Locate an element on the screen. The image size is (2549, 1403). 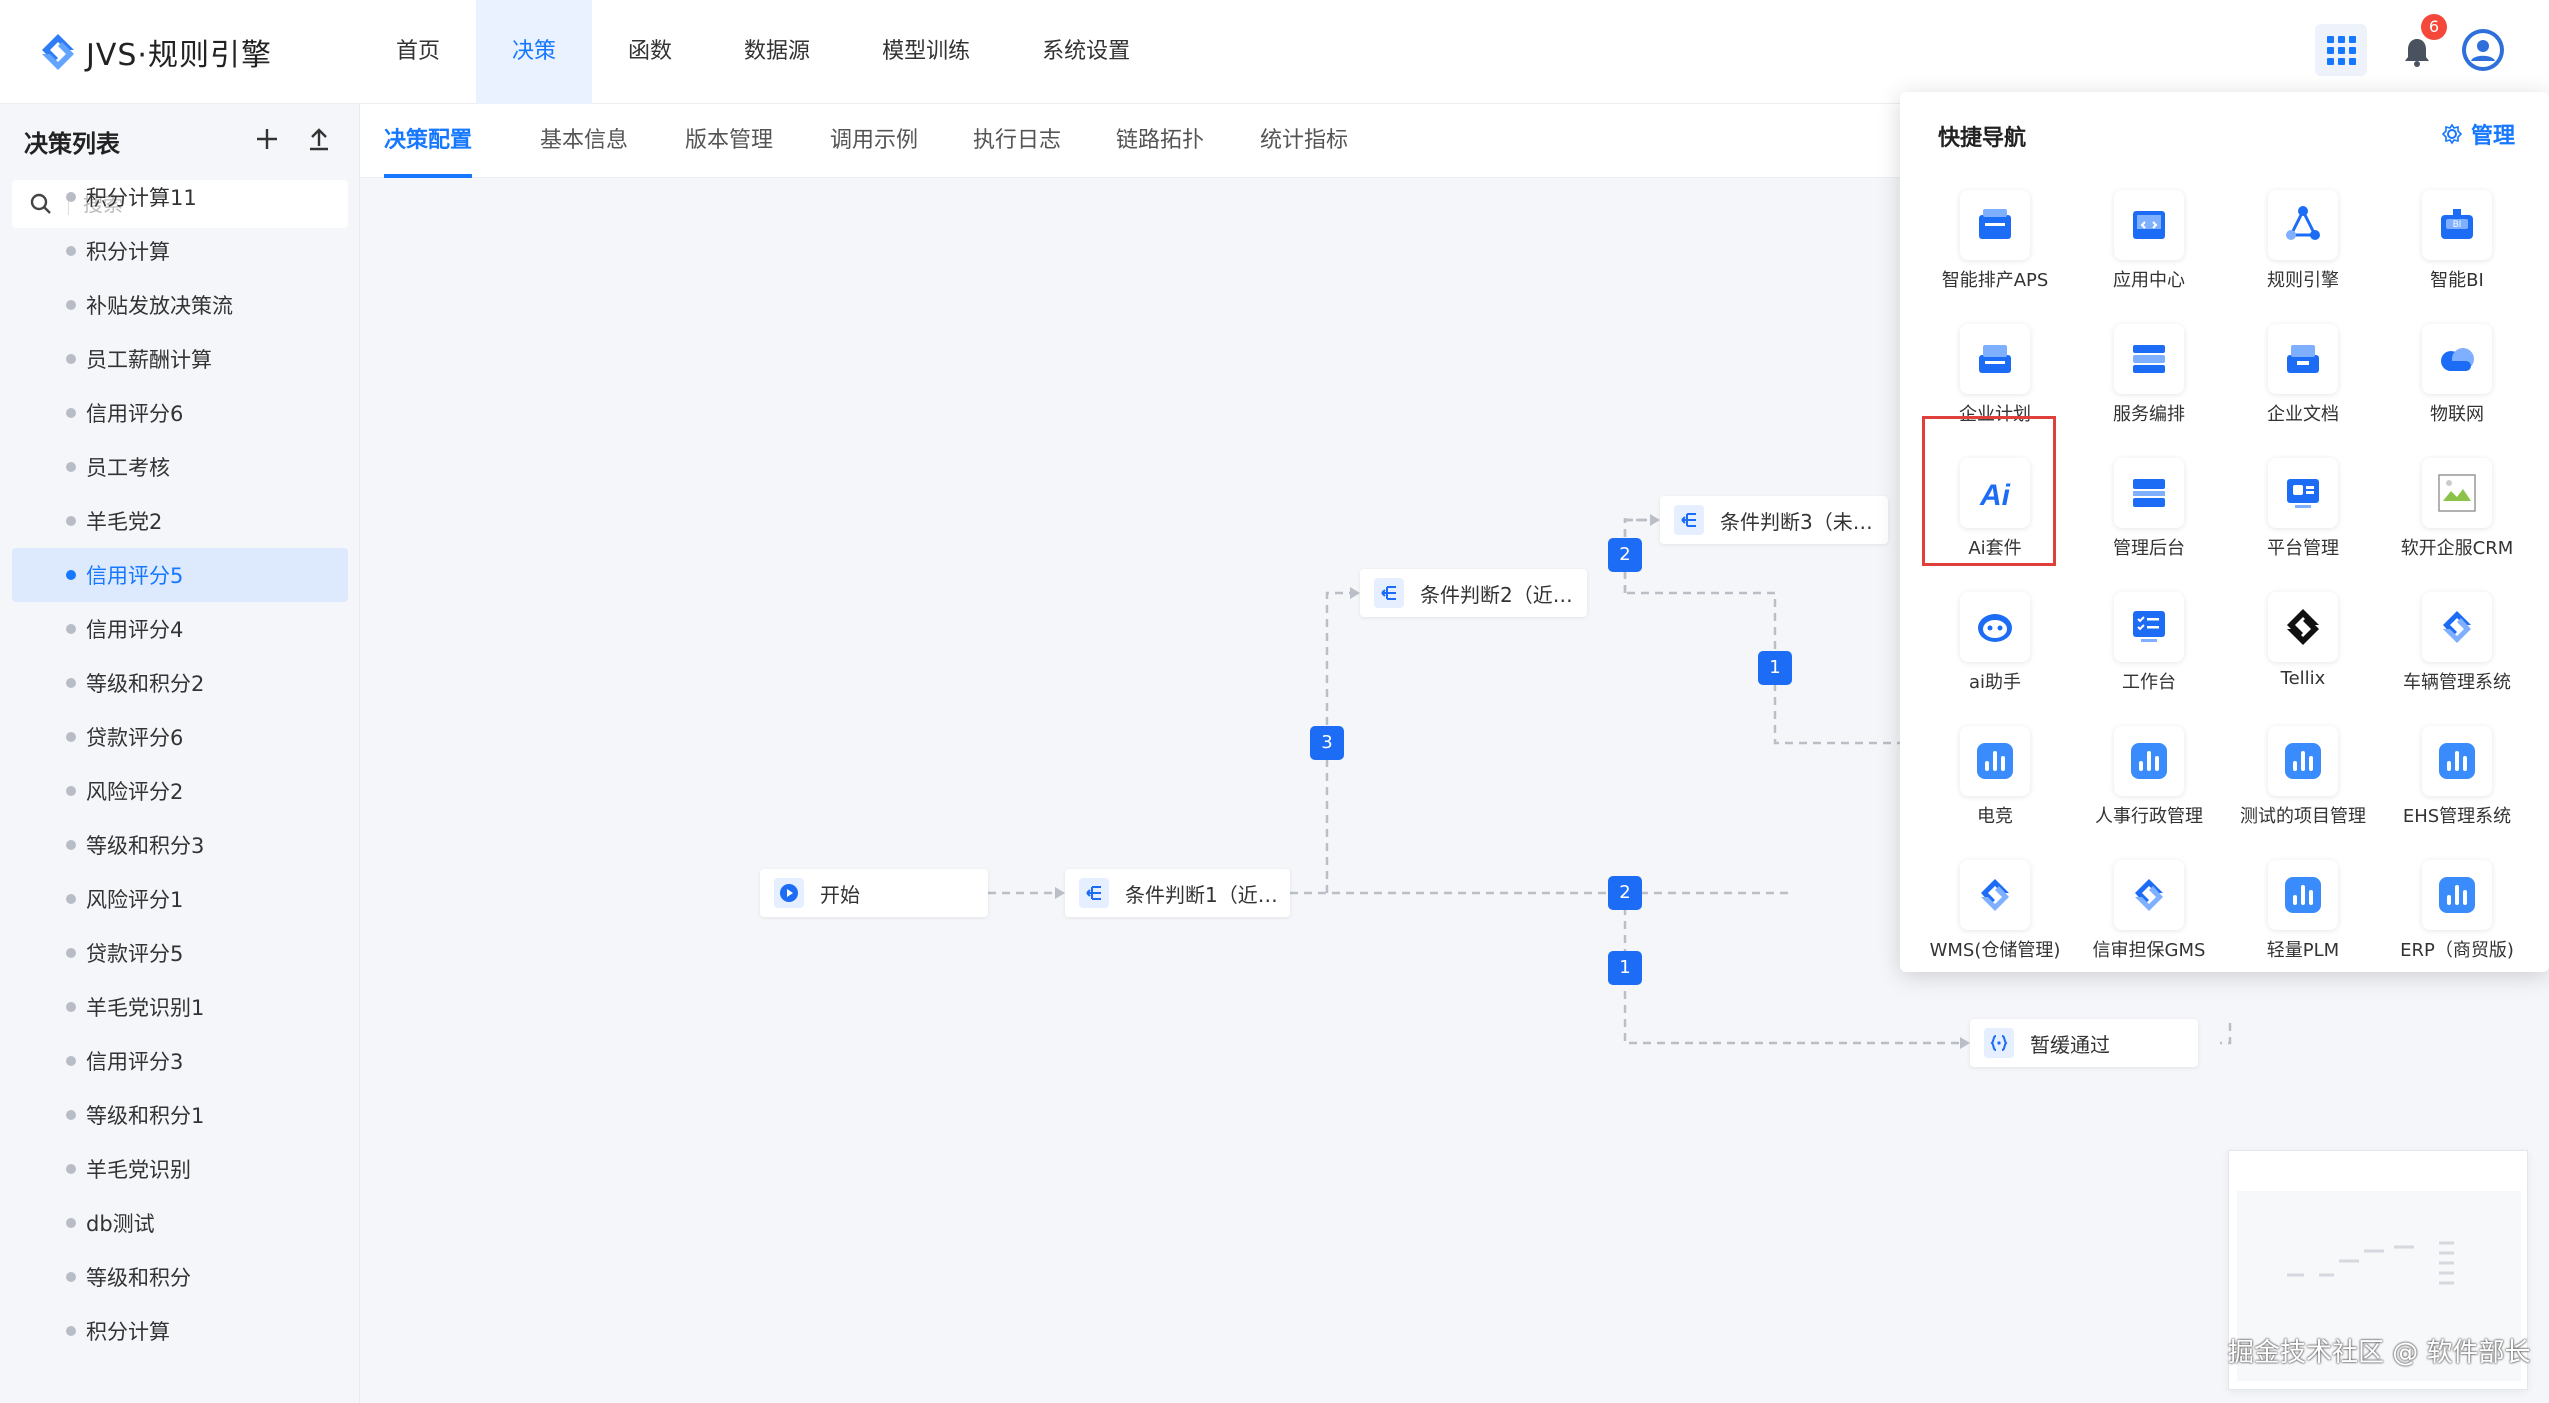
sidebar-item: 员工考核 is located at coordinates (180, 467).